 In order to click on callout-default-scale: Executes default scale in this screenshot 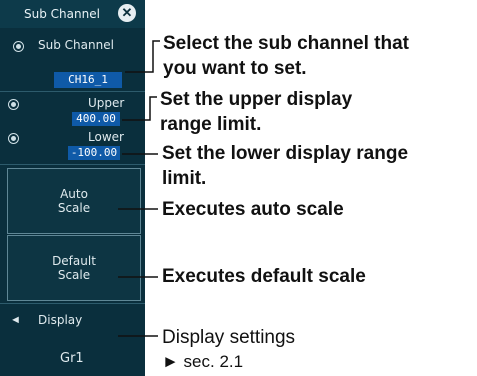, I will do `click(264, 276)`.